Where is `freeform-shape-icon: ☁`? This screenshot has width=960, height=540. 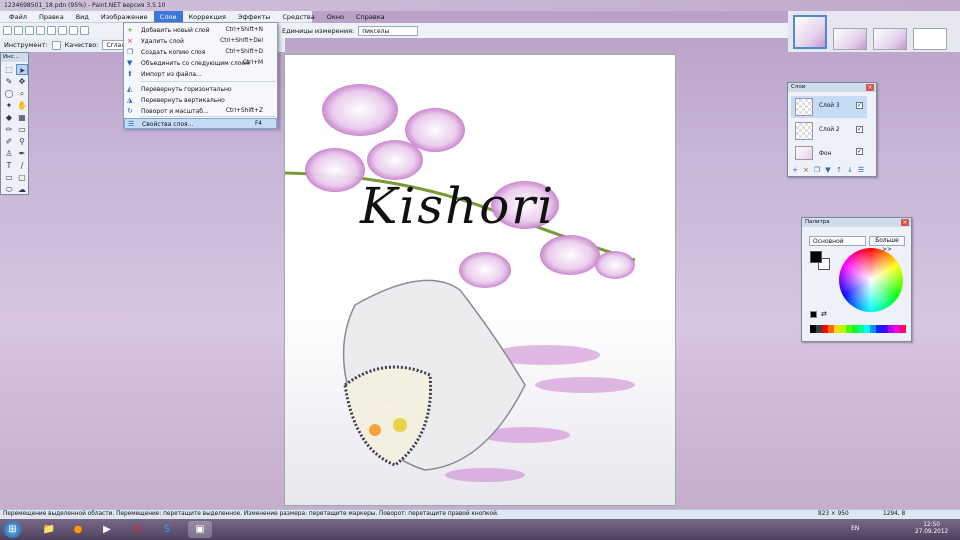 freeform-shape-icon: ☁ is located at coordinates (22, 189).